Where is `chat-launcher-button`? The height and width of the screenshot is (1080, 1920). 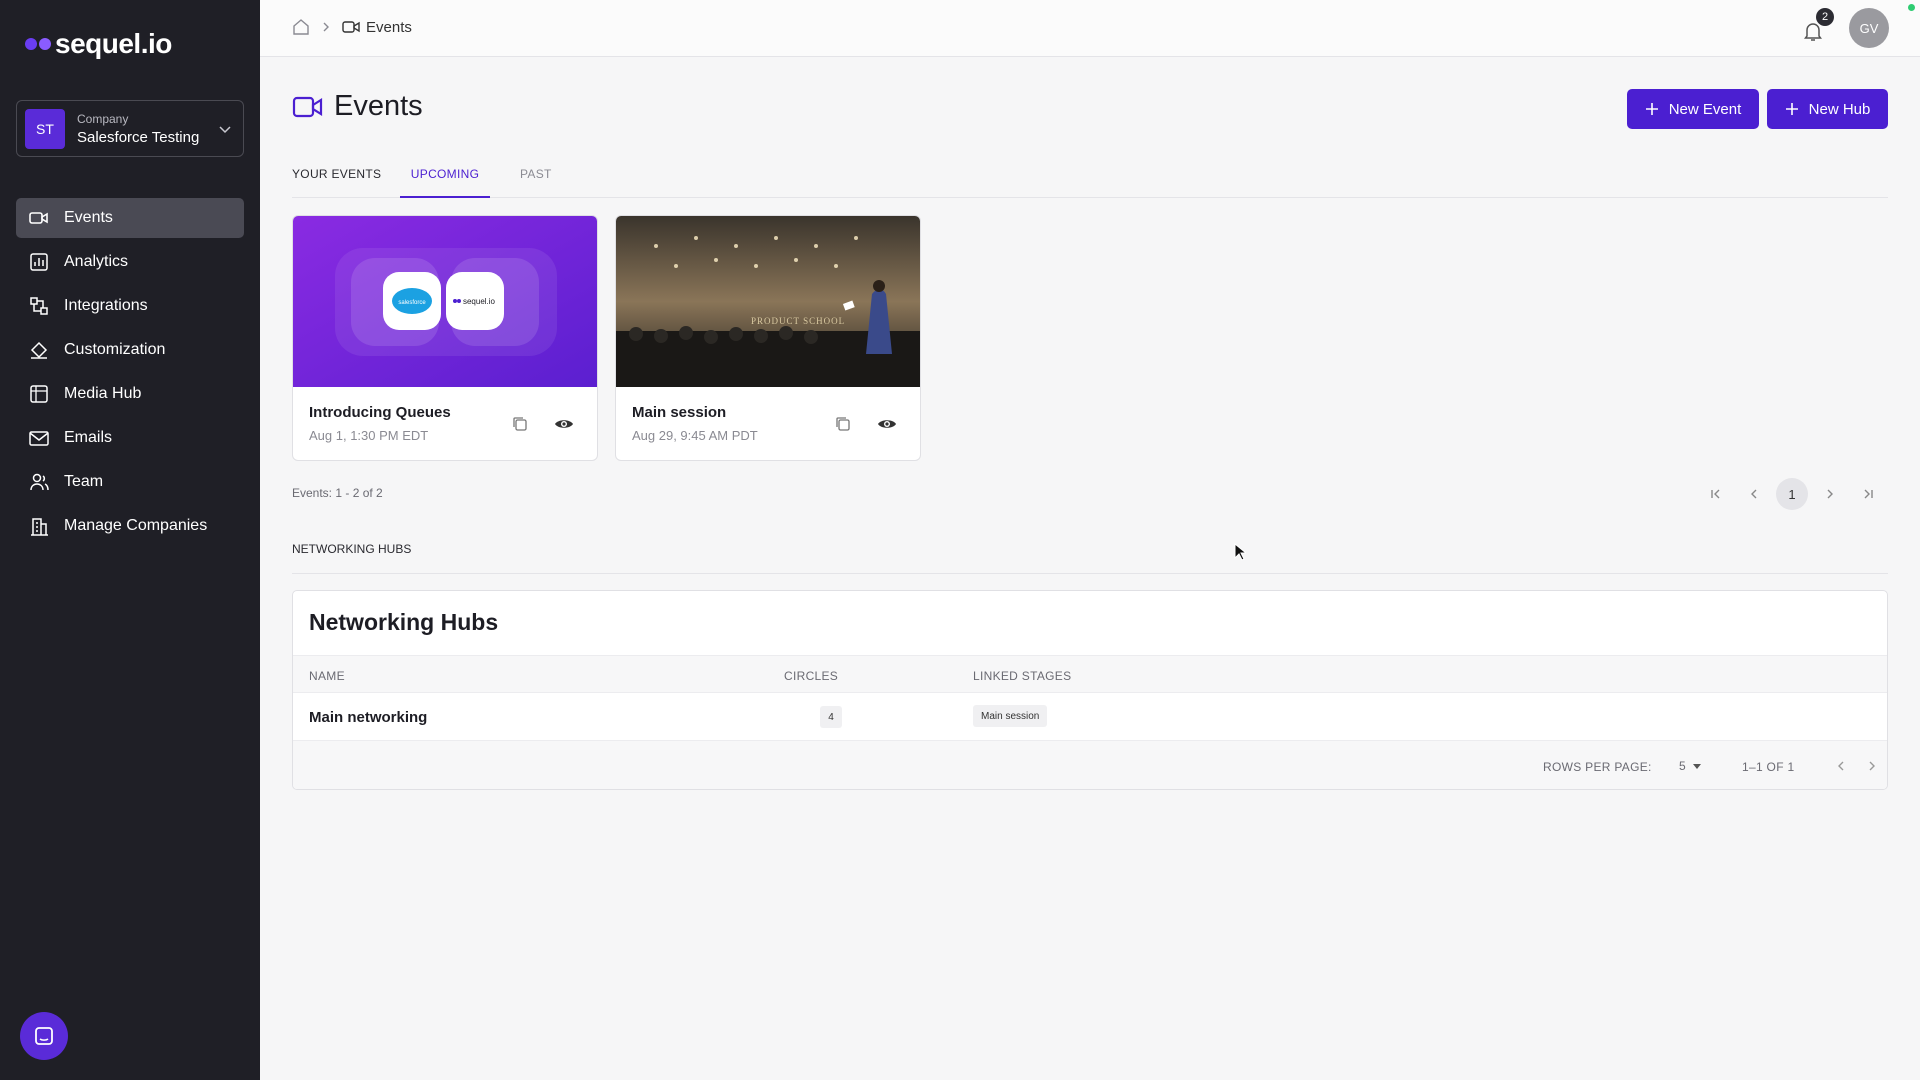 chat-launcher-button is located at coordinates (44, 1036).